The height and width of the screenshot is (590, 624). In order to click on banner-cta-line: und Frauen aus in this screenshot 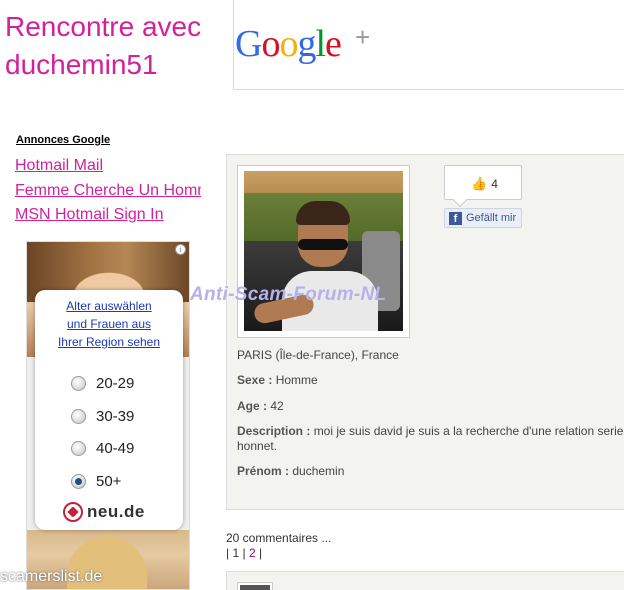, I will do `click(109, 324)`.